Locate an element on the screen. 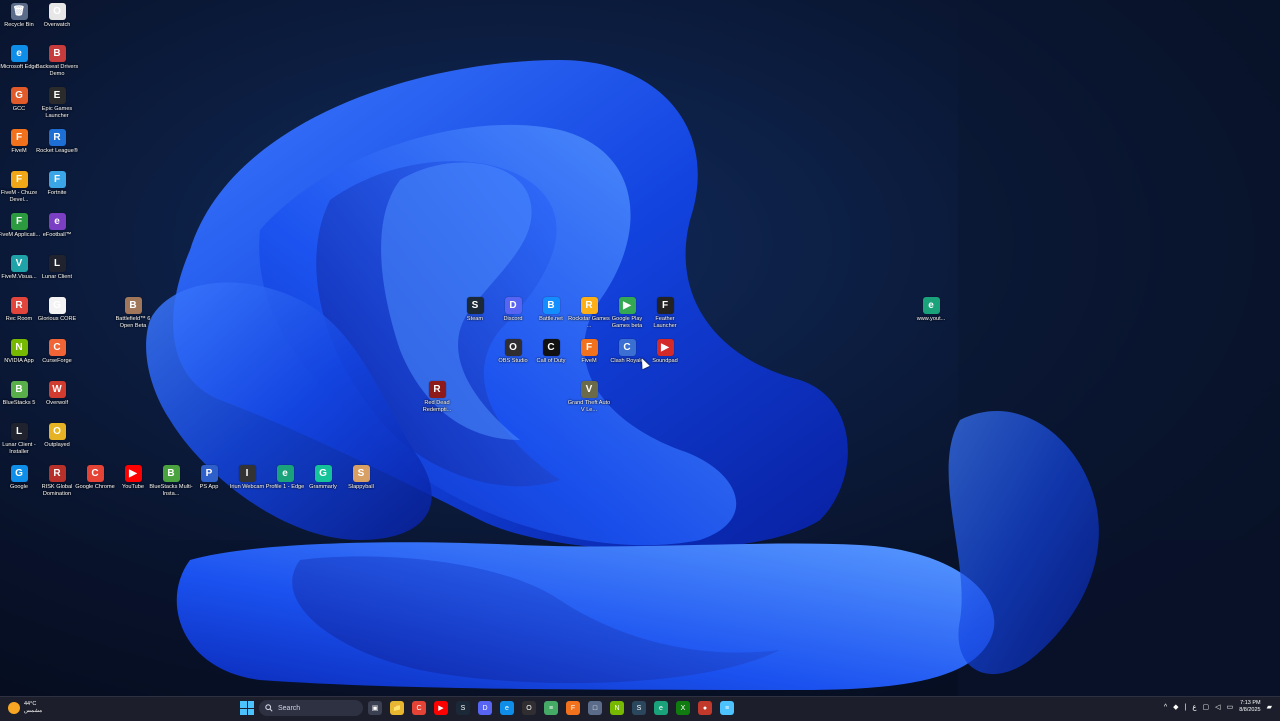 The image size is (1280, 721). search-box: Search is located at coordinates (311, 708).